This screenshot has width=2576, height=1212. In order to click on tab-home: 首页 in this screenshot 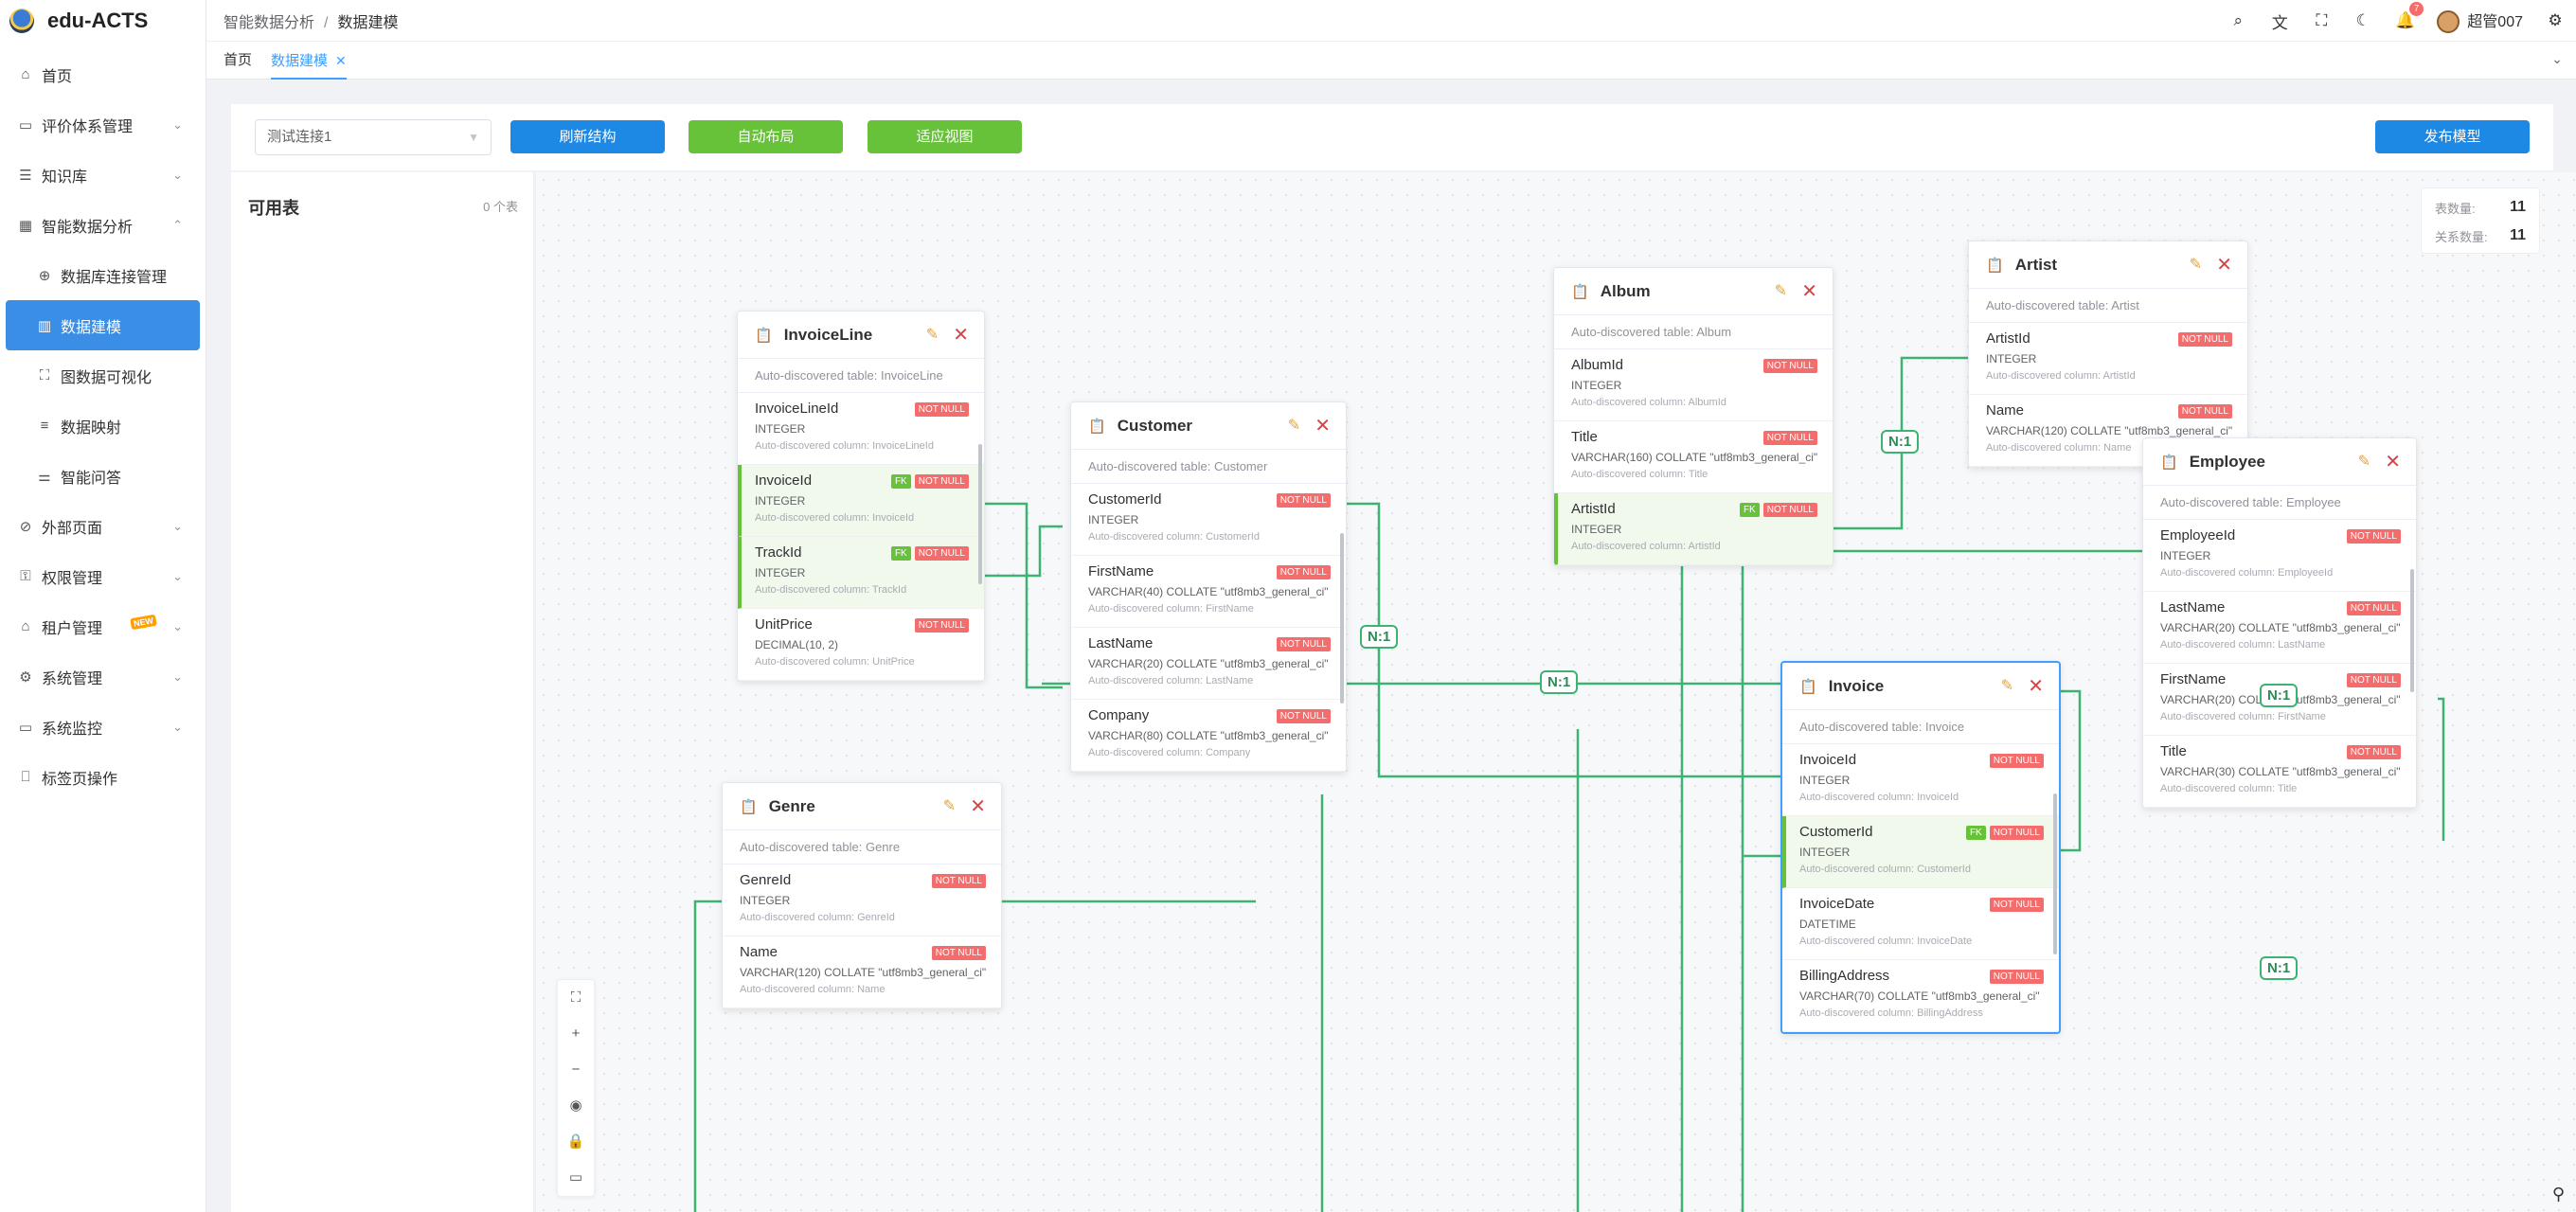, I will do `click(238, 61)`.